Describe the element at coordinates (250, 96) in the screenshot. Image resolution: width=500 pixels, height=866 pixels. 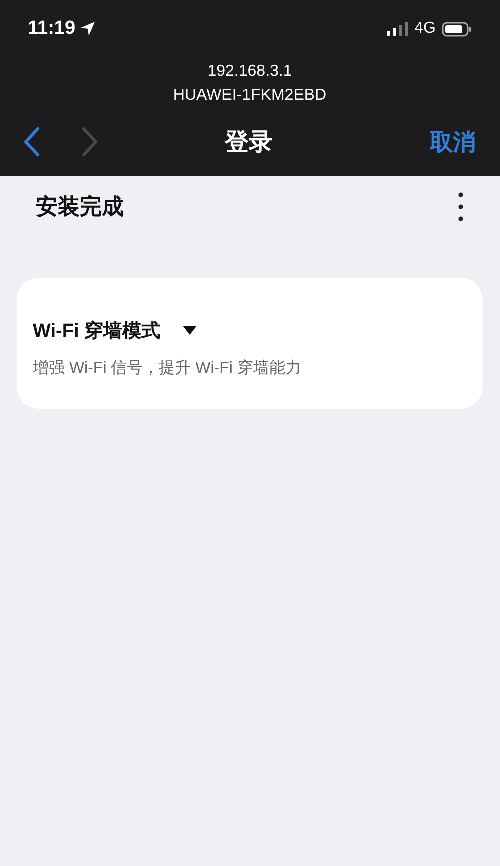
I see `network-name: HUAWEI-1FKM2EBD` at that location.